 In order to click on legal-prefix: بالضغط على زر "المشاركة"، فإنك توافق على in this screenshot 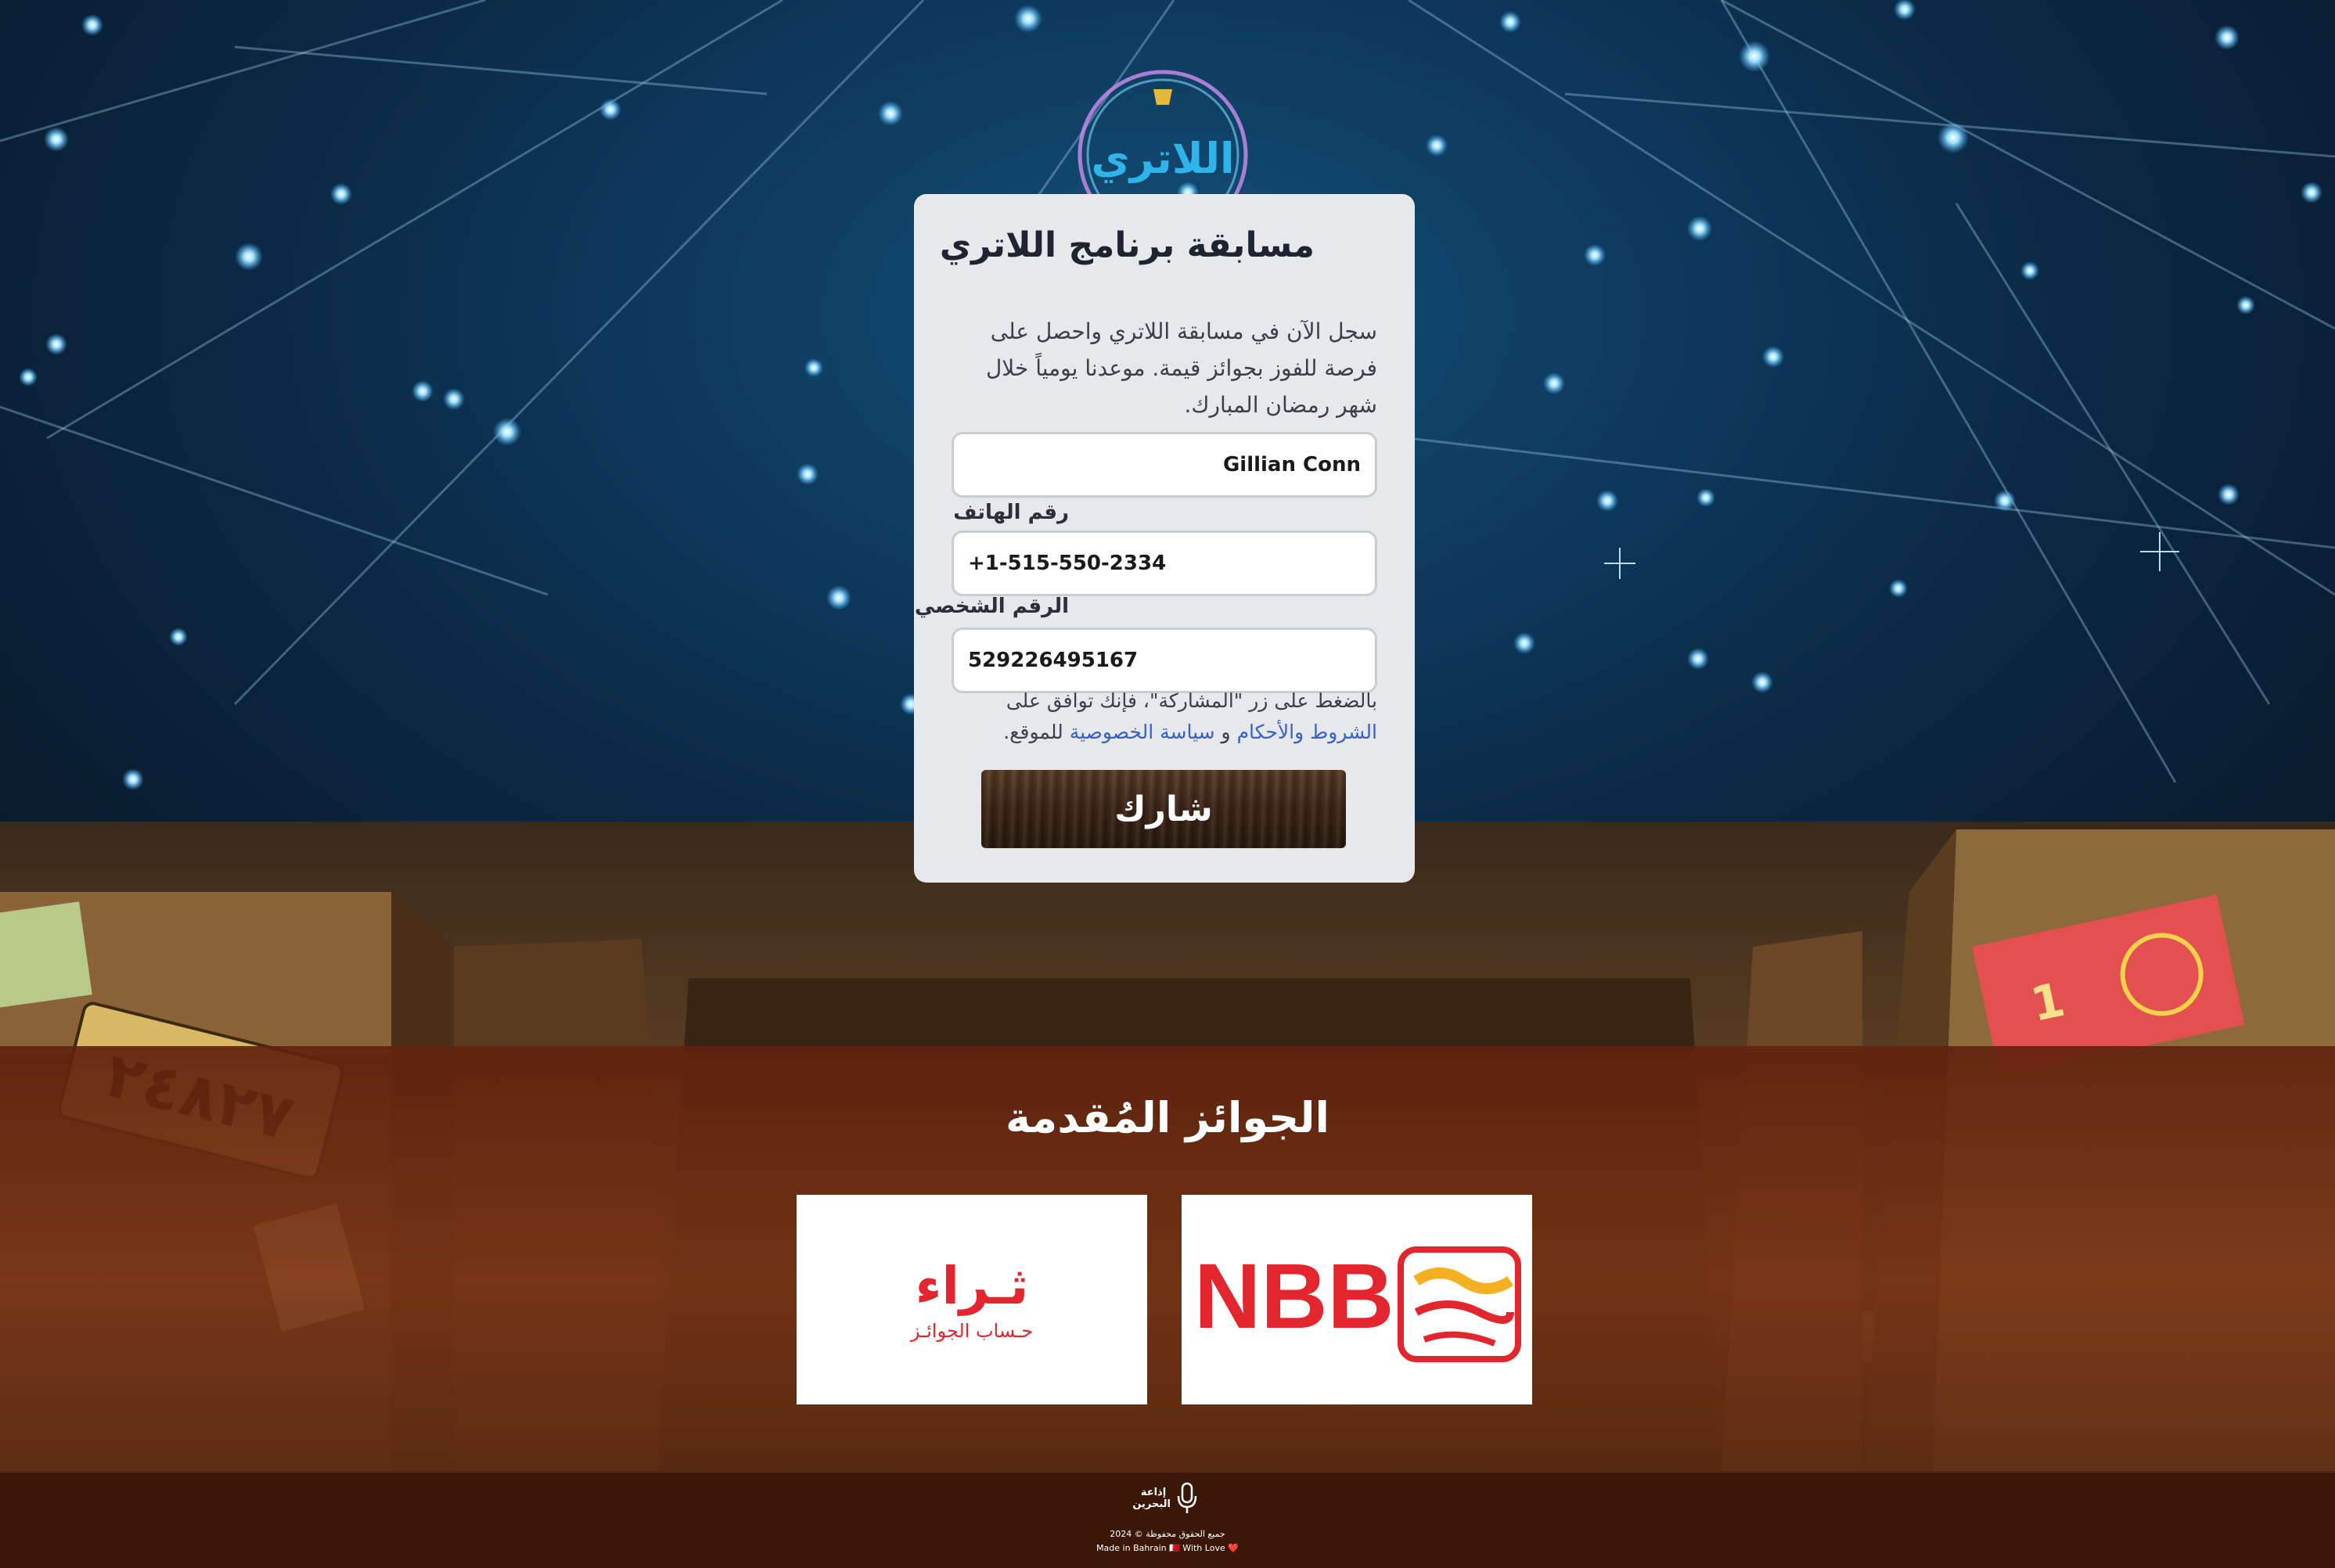, I will do `click(1192, 700)`.